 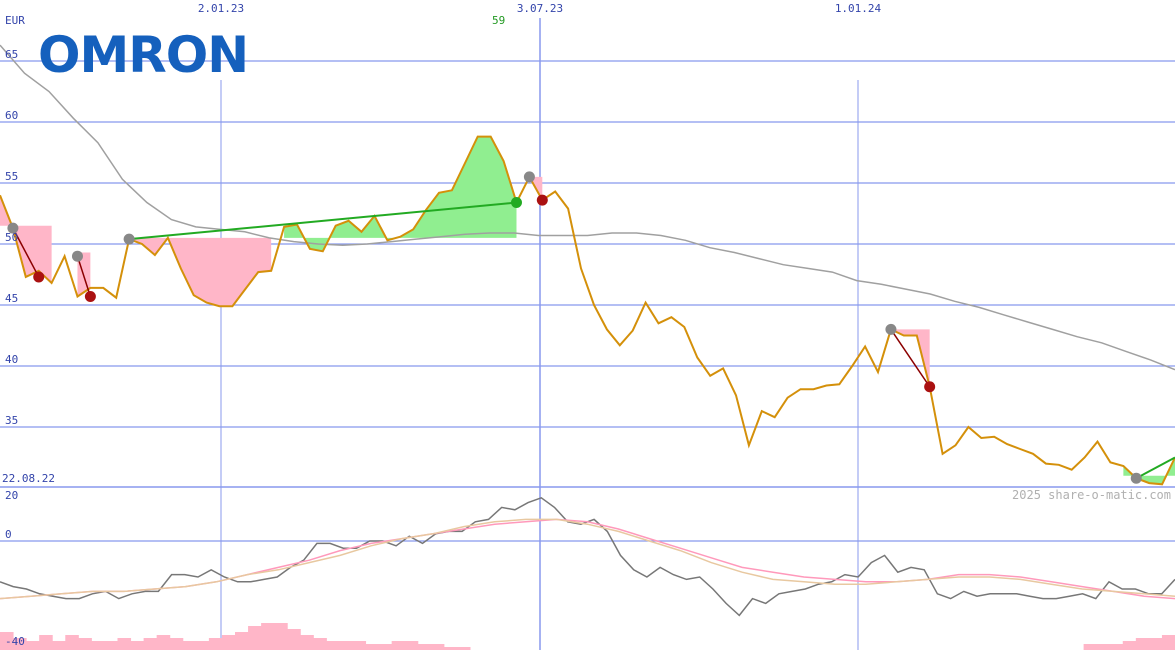 I want to click on y-tick-label: 45, so click(x=11, y=298).